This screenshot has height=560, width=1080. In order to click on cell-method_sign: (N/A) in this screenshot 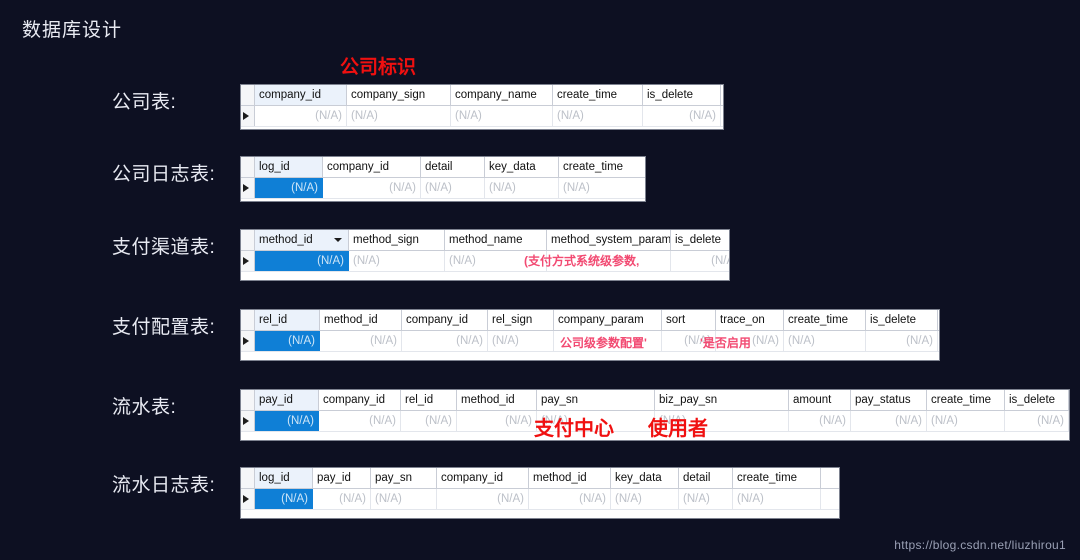, I will do `click(397, 261)`.